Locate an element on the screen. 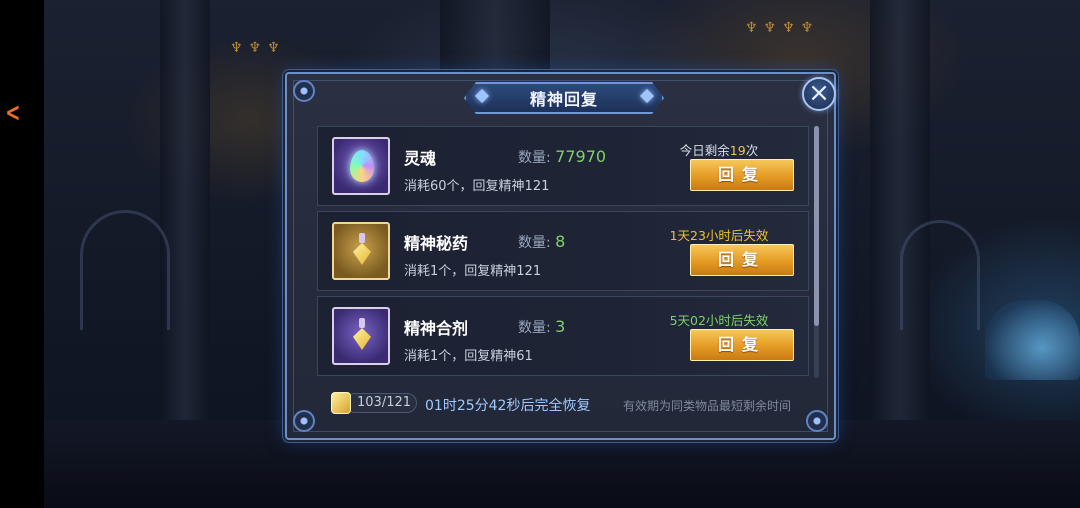  close-button: × is located at coordinates (819, 94).